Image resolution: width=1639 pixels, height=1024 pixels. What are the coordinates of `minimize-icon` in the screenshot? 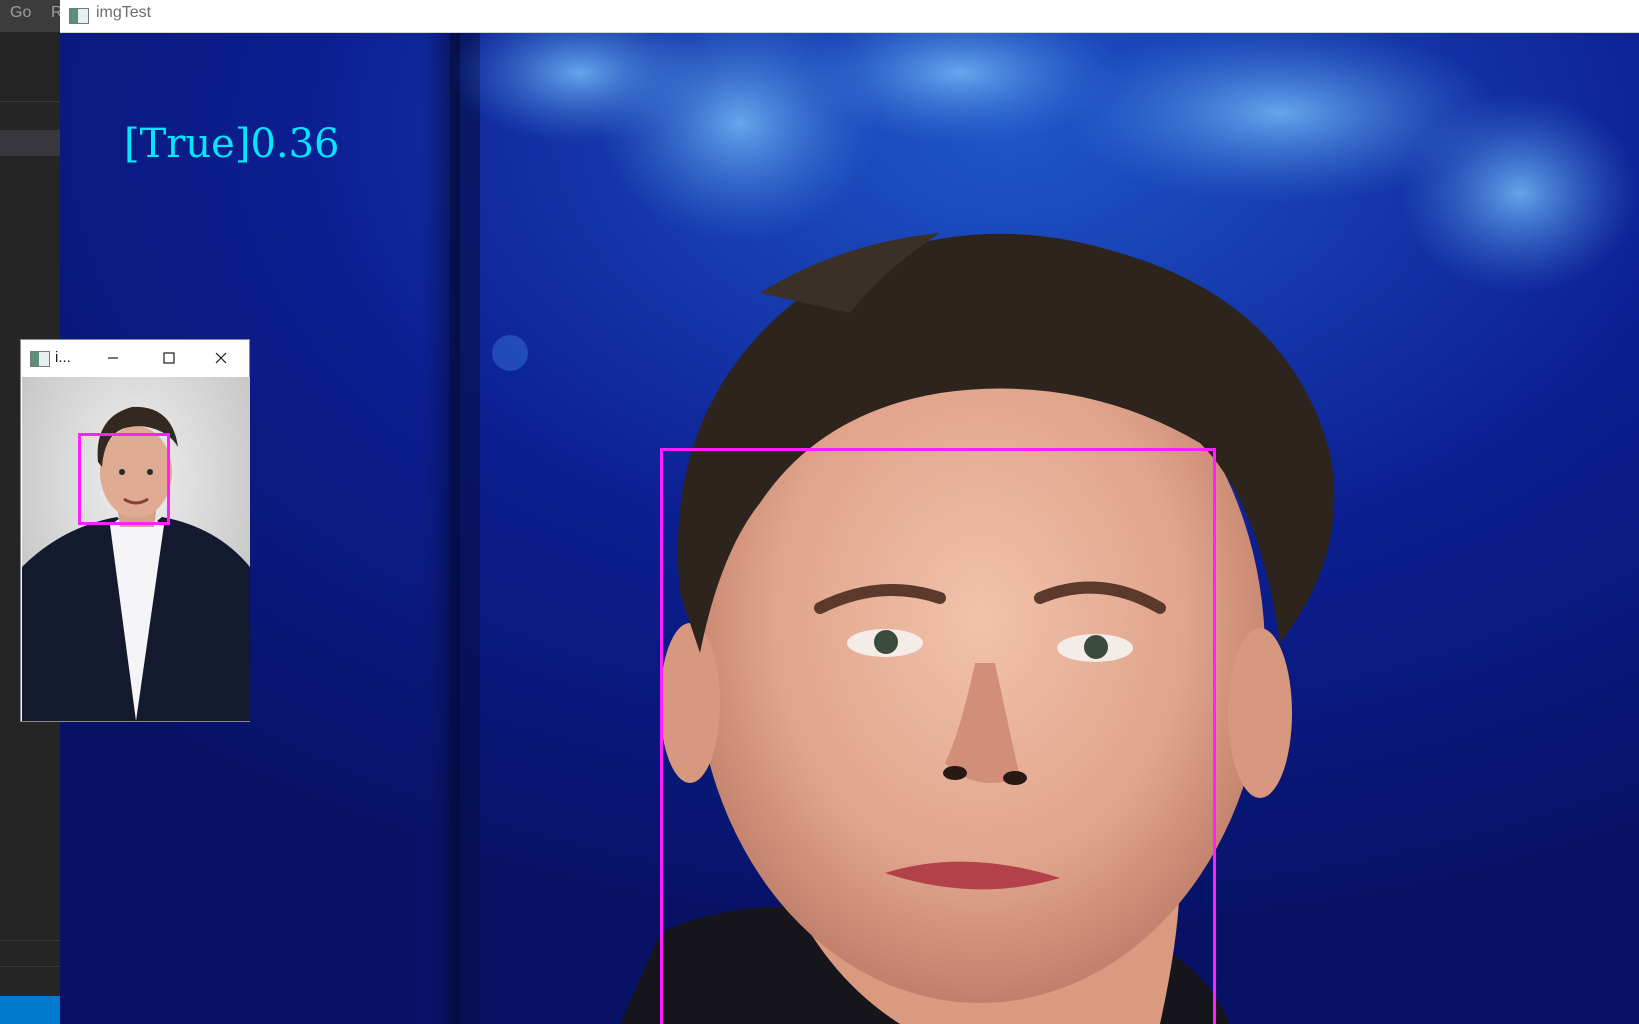 It's located at (113, 358).